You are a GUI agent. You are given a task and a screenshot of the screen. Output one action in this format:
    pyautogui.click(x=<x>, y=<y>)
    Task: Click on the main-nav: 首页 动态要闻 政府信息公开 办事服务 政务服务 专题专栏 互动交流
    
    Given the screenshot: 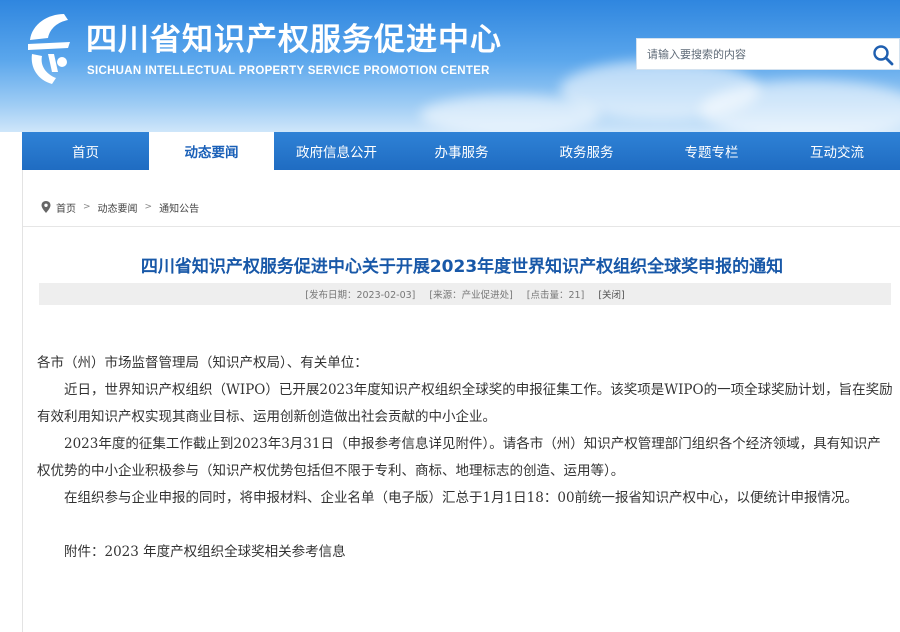 What is the action you would take?
    pyautogui.click(x=461, y=151)
    